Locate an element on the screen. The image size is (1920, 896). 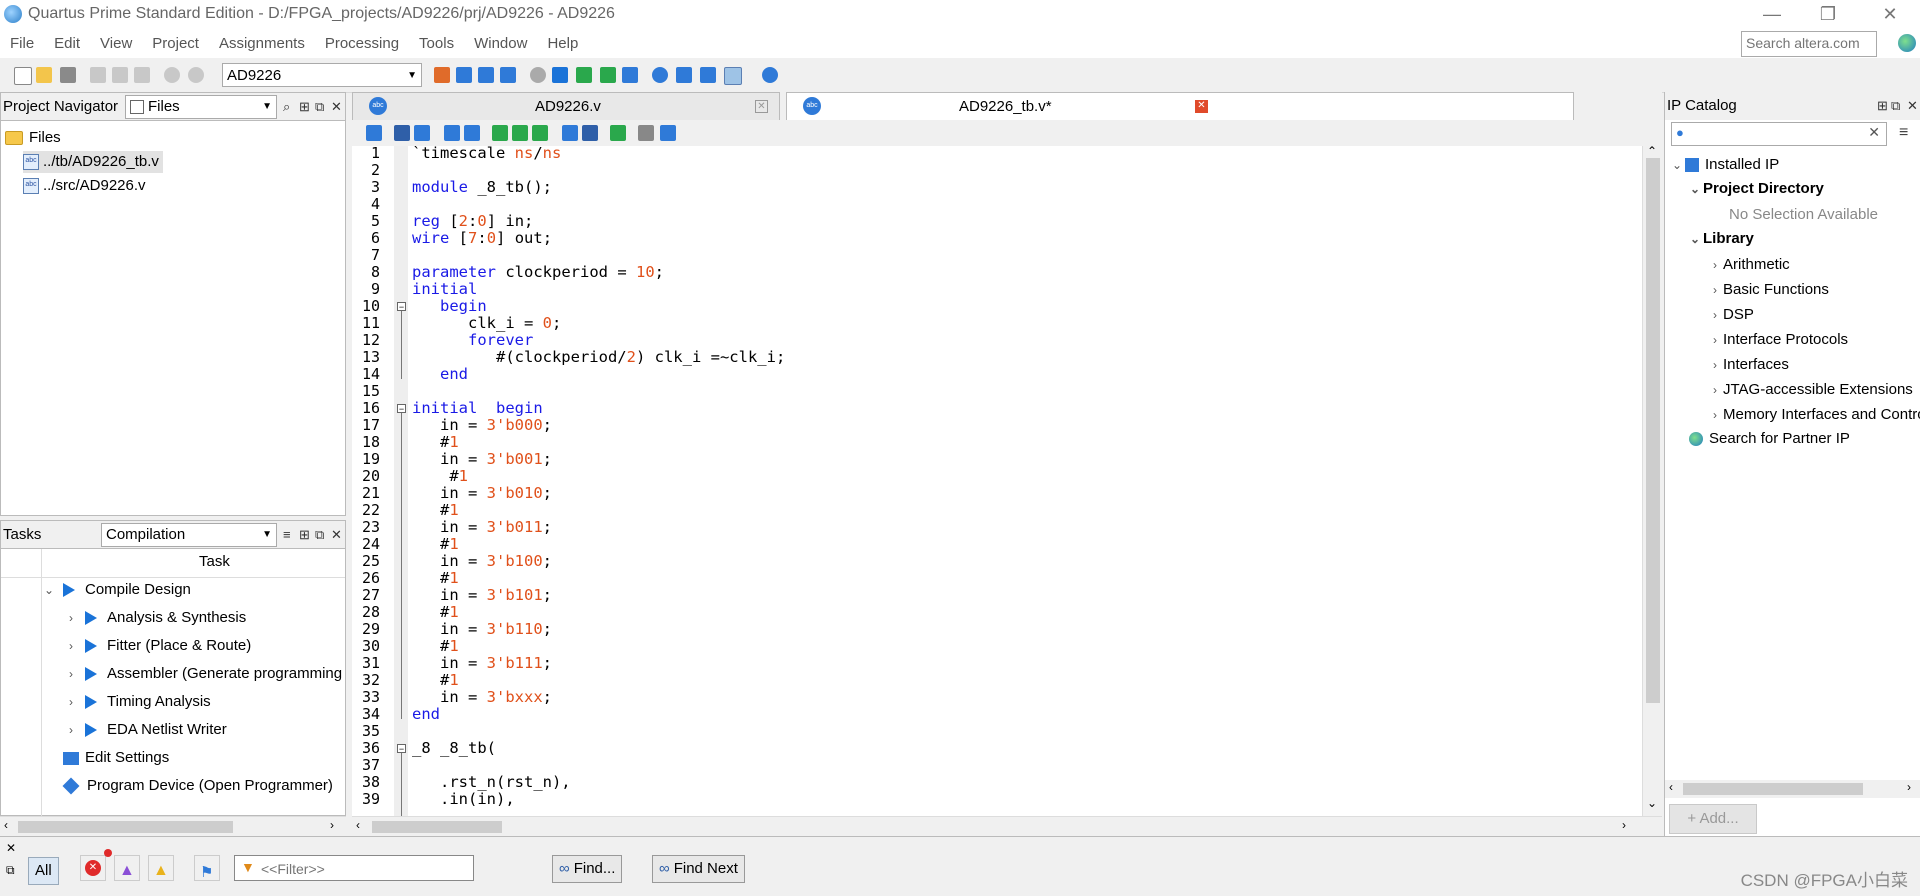
code-line: in = 3'b010; is located at coordinates (482, 493).